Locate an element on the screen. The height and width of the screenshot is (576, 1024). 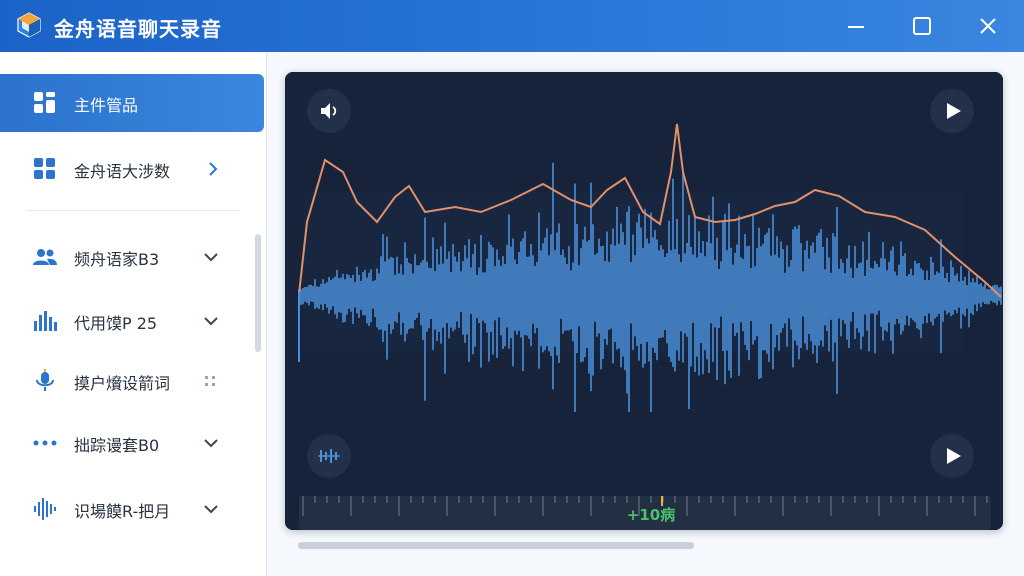
sidebar-divider is located at coordinates (133, 210).